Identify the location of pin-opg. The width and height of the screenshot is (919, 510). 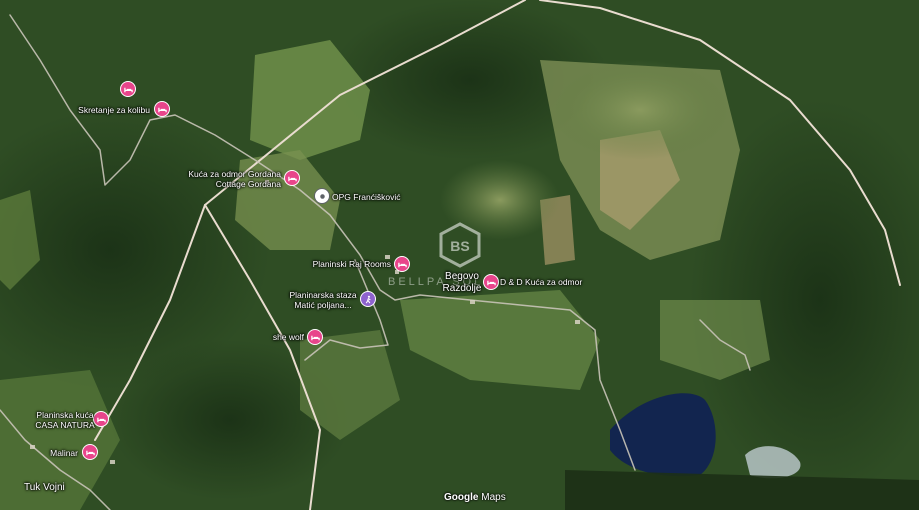
(322, 196).